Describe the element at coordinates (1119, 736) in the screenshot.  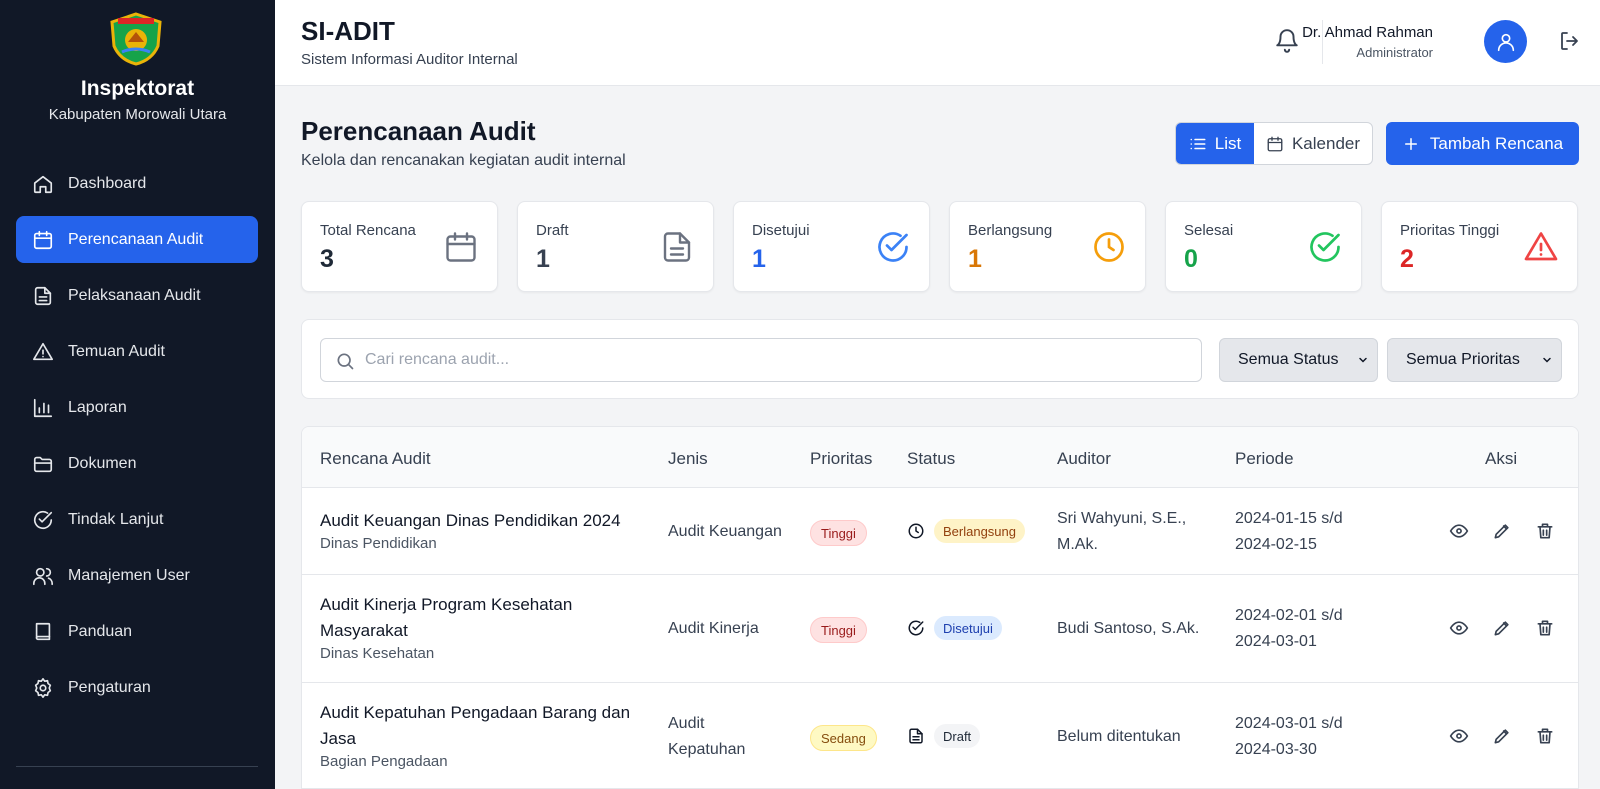
I see `auditor-cell: Belum ditentukan` at that location.